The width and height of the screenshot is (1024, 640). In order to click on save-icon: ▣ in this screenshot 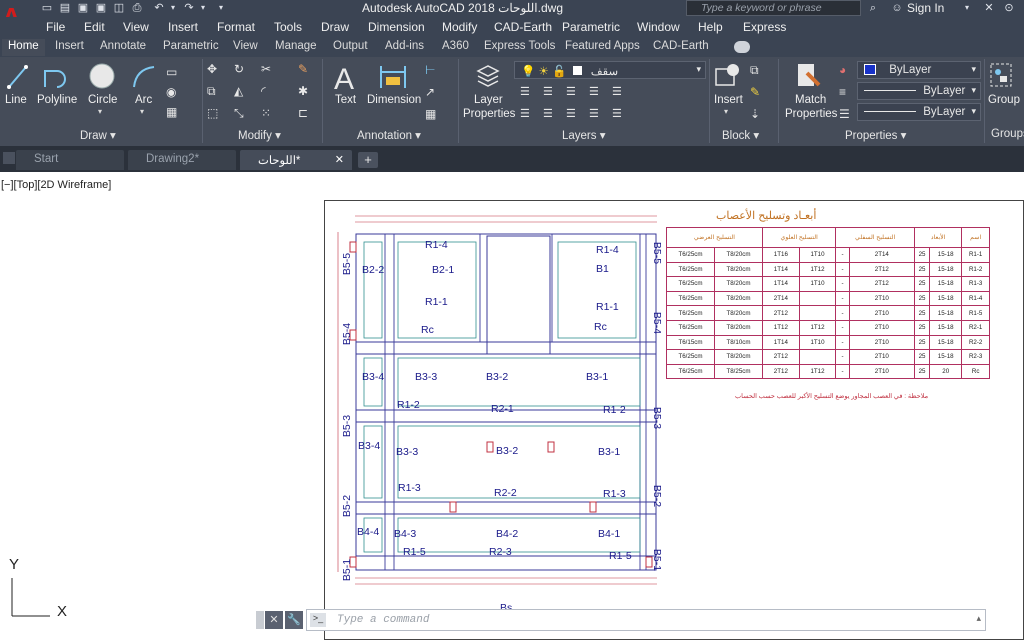, I will do `click(83, 8)`.